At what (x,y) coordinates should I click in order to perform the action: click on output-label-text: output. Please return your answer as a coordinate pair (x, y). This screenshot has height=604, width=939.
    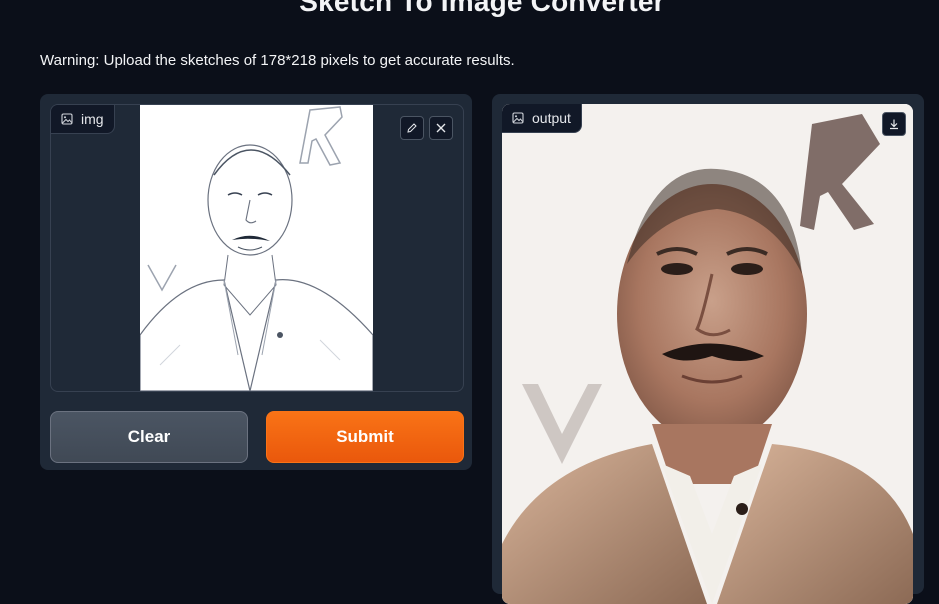
    Looking at the image, I should click on (551, 118).